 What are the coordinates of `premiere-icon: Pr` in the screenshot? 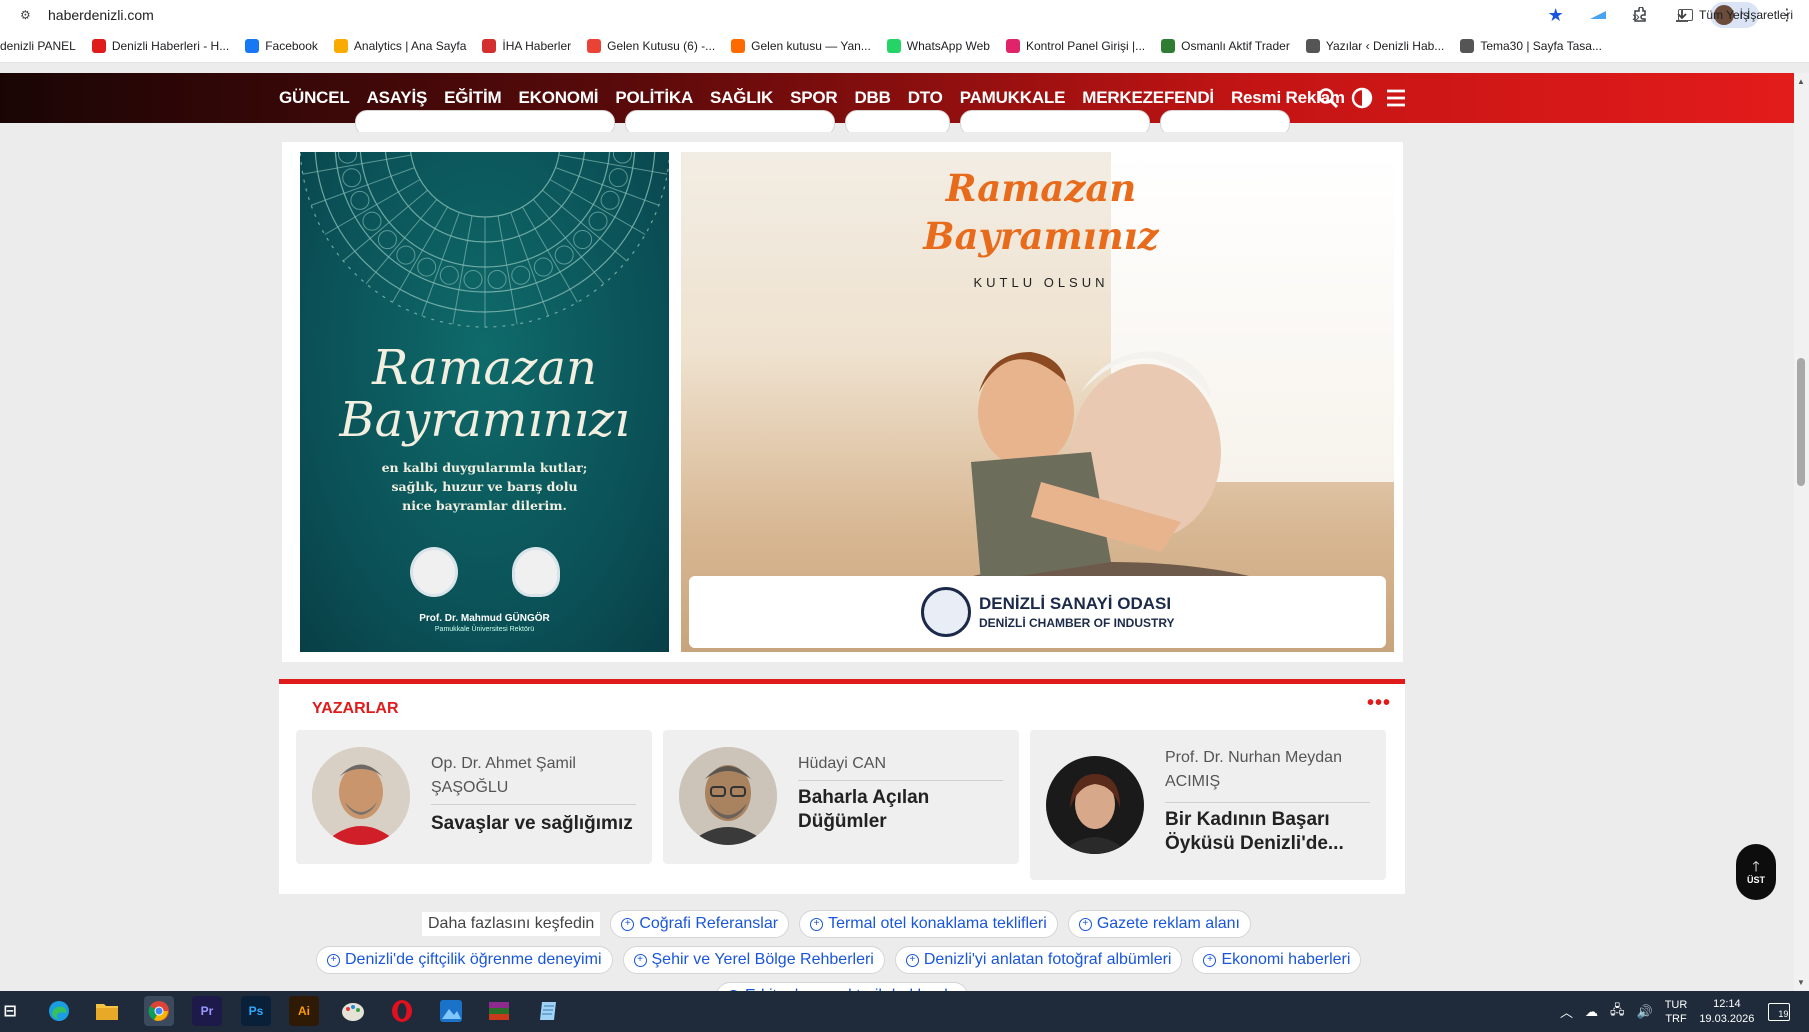 It's located at (207, 1011).